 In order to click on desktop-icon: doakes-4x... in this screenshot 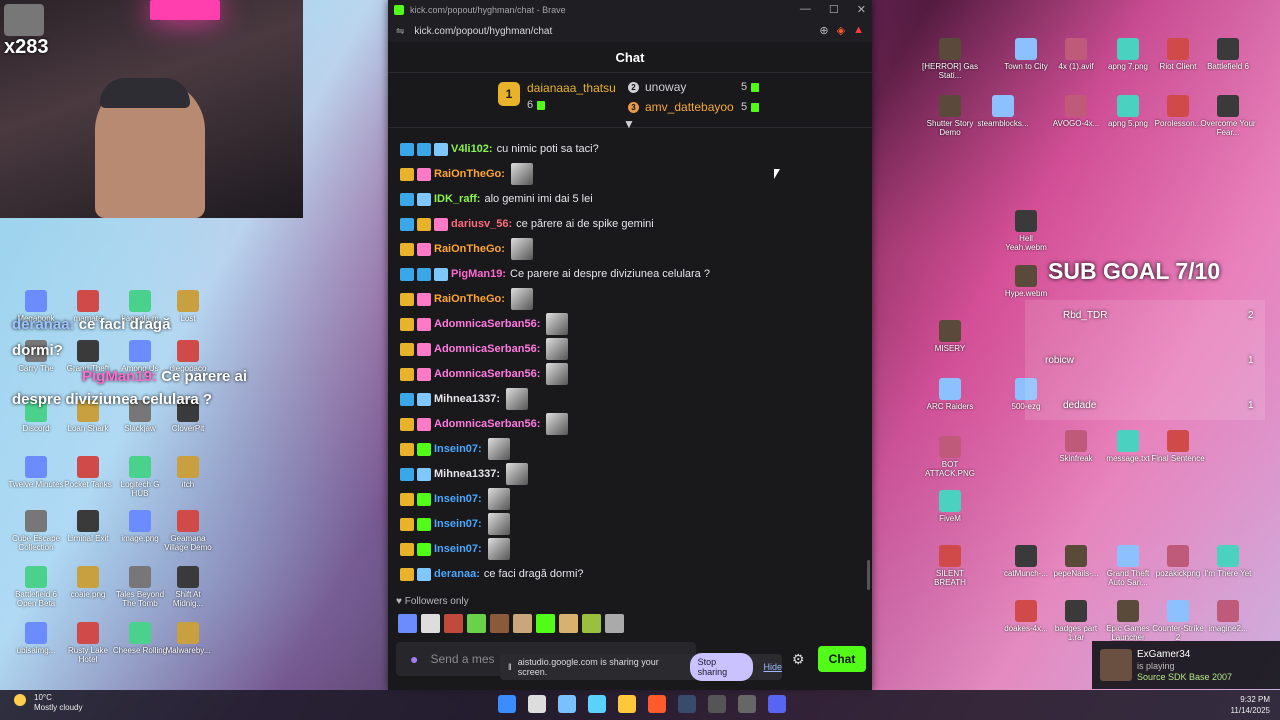, I will do `click(1026, 616)`.